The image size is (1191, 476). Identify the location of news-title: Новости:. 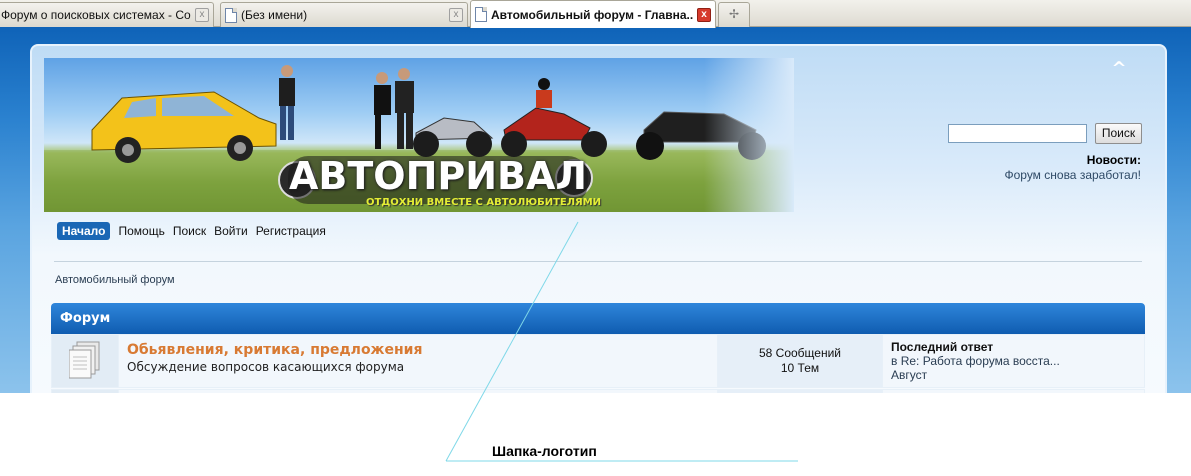
(1113, 160).